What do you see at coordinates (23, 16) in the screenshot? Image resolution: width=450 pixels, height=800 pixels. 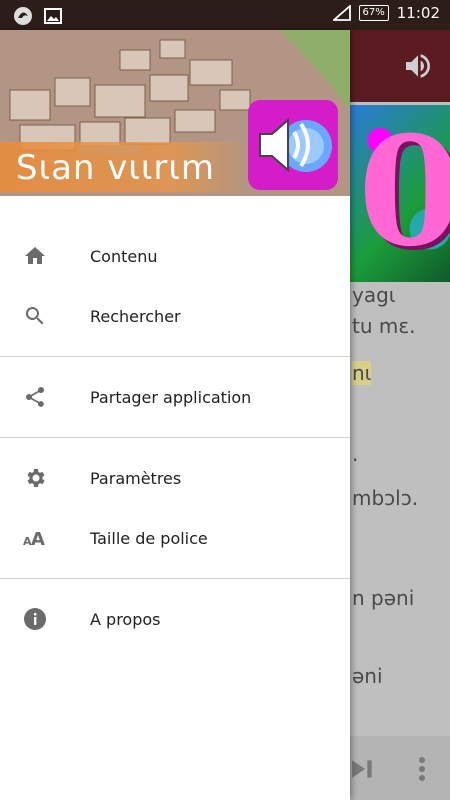 I see `app-notification-icon` at bounding box center [23, 16].